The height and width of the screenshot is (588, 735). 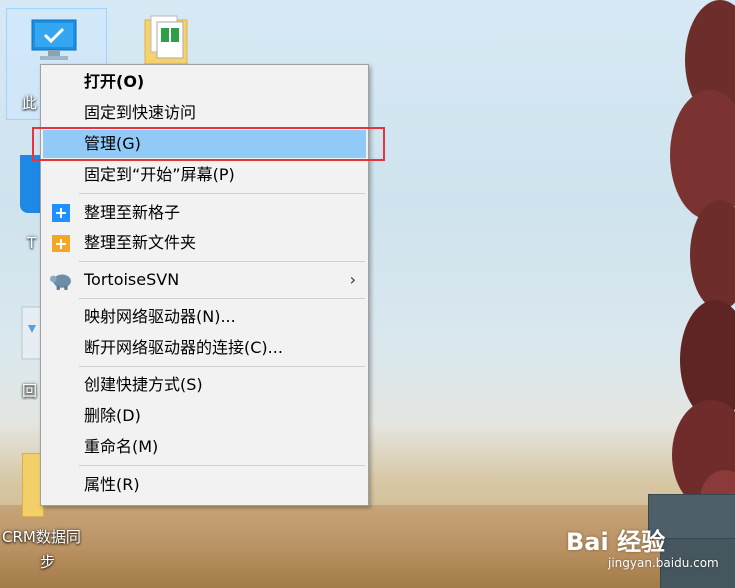 I want to click on menu-item-label: 整理至新文件夹, so click(x=140, y=242).